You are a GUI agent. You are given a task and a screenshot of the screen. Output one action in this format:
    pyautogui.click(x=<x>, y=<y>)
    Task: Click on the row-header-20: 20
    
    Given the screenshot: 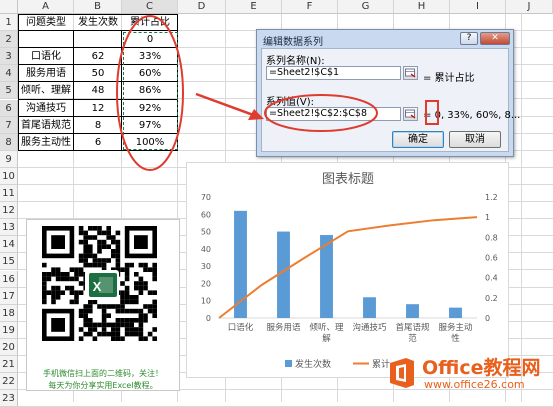 What is the action you would take?
    pyautogui.click(x=9, y=347)
    